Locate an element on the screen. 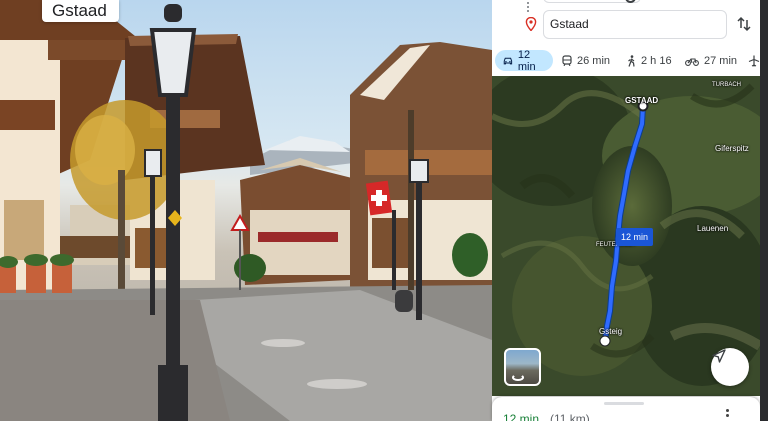 The width and height of the screenshot is (768, 421). mode-tab-flight is located at coordinates (754, 60).